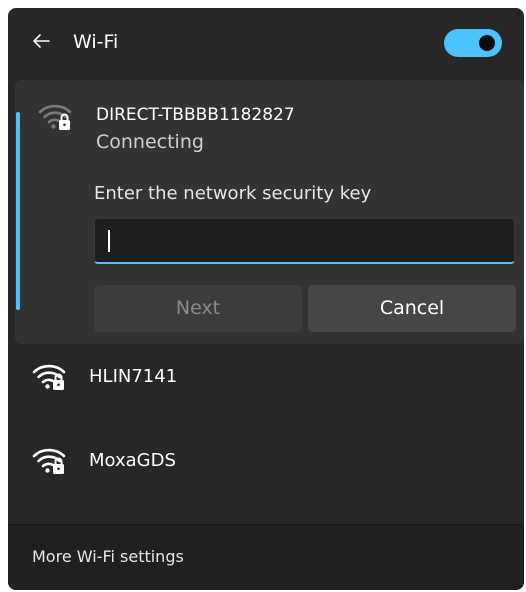  I want to click on more-wifi-settings-link: More Wi-Fi settings, so click(108, 557).